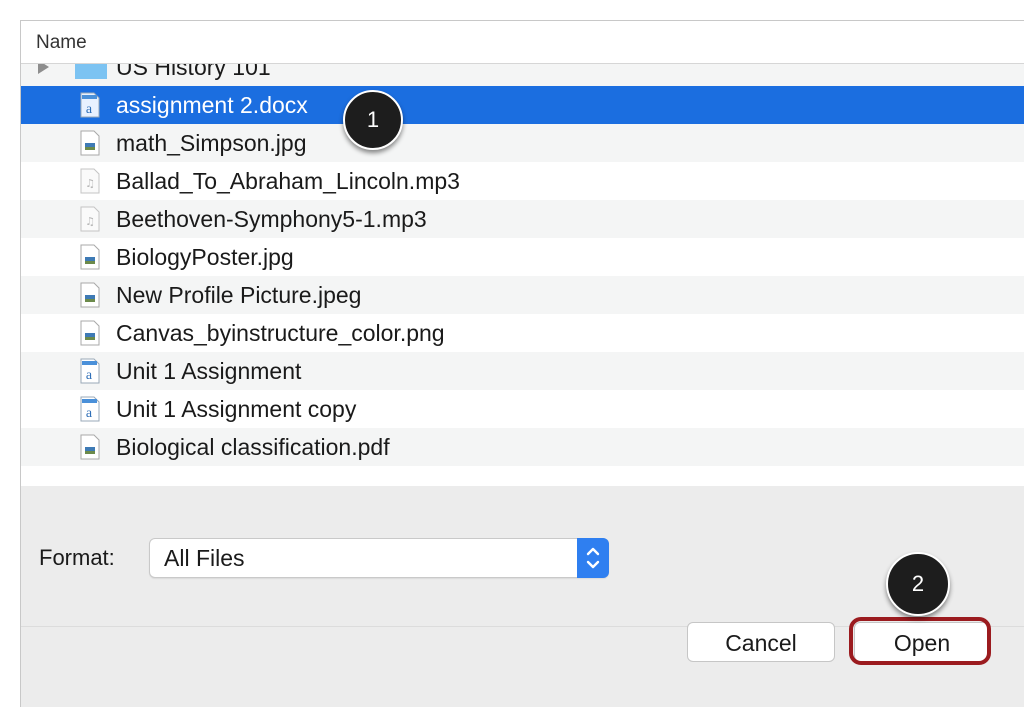  I want to click on file-name: Unit 1 Assignment copy, so click(236, 409).